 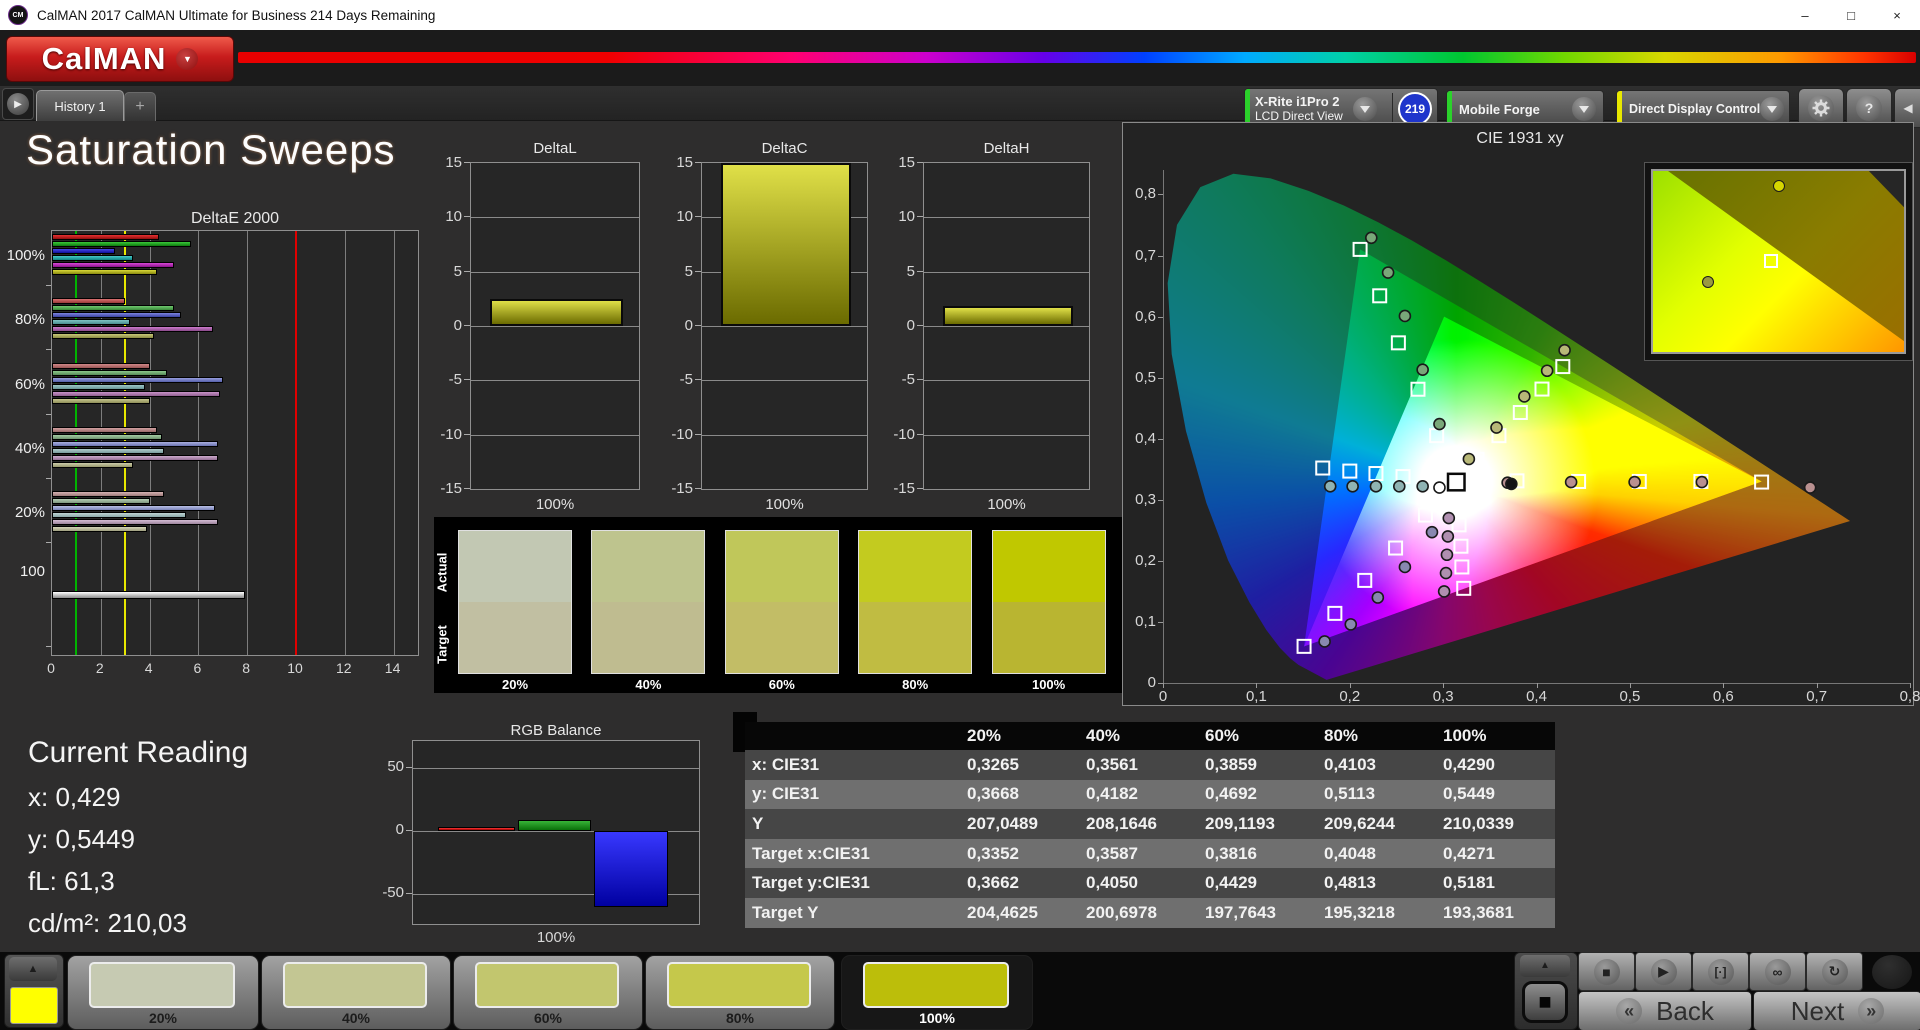 What do you see at coordinates (1542, 389) in the screenshot?
I see `cie-target-yellow` at bounding box center [1542, 389].